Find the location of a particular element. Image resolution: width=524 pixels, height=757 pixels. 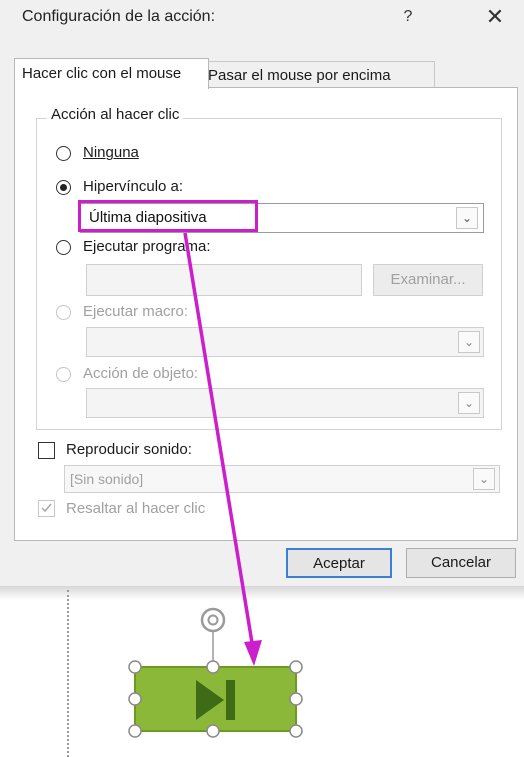

handle-bottom-right is located at coordinates (296, 731).